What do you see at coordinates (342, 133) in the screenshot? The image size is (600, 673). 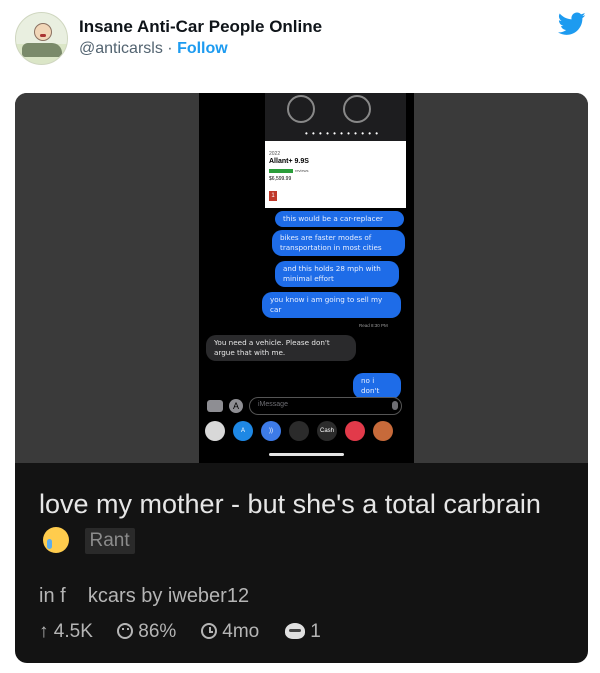 I see `carousel-dots: • • • • • • • • • • •` at bounding box center [342, 133].